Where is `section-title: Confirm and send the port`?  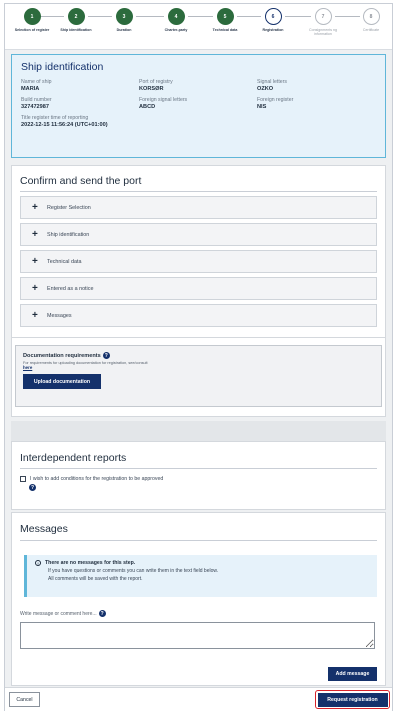
section-title: Confirm and send the port is located at coordinates (198, 183).